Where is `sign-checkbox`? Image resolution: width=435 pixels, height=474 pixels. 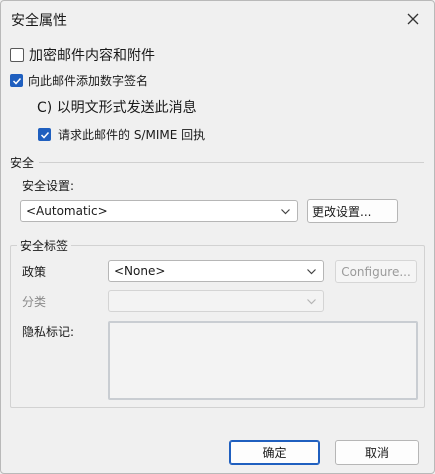 sign-checkbox is located at coordinates (16, 80).